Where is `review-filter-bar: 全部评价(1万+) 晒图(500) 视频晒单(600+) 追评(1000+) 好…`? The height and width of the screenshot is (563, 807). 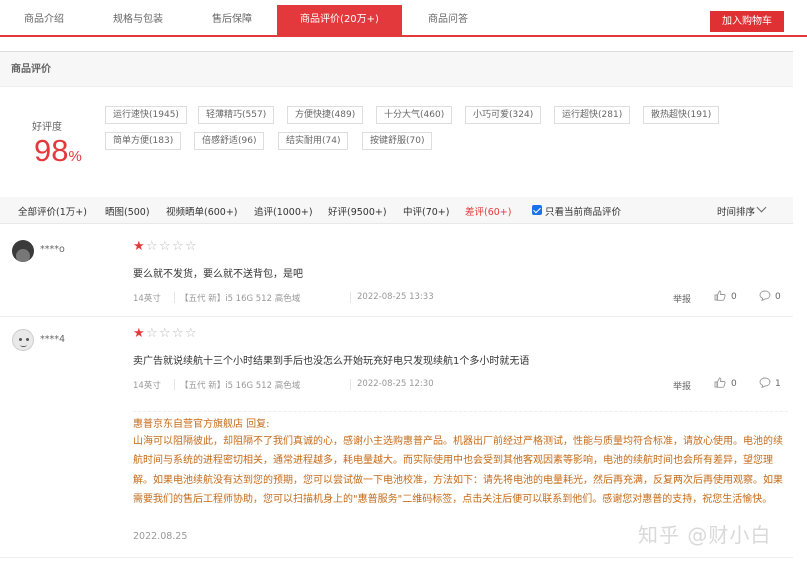
review-filter-bar: 全部评价(1万+) 晒图(500) 视频晒单(600+) 追评(1000+) 好… is located at coordinates (396, 210).